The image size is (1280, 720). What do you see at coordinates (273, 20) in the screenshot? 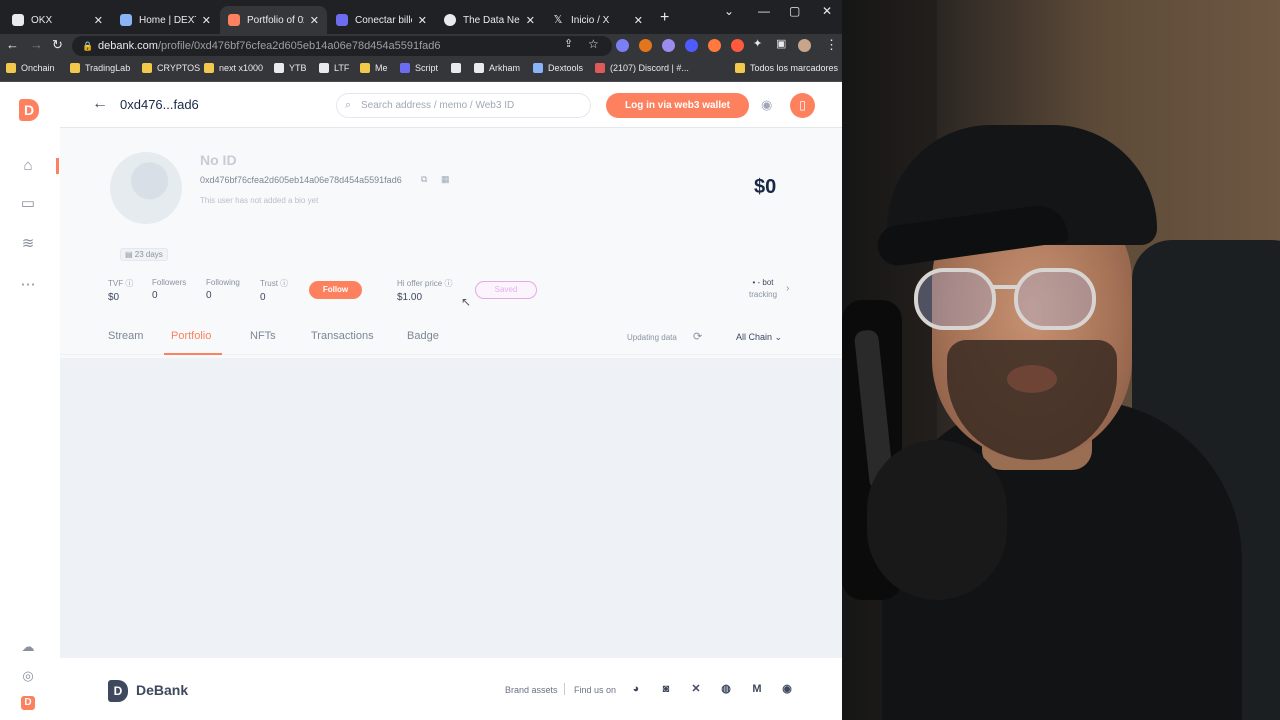
I see `browser-tab-portfolio: Portfolio of 0x ✕` at bounding box center [273, 20].